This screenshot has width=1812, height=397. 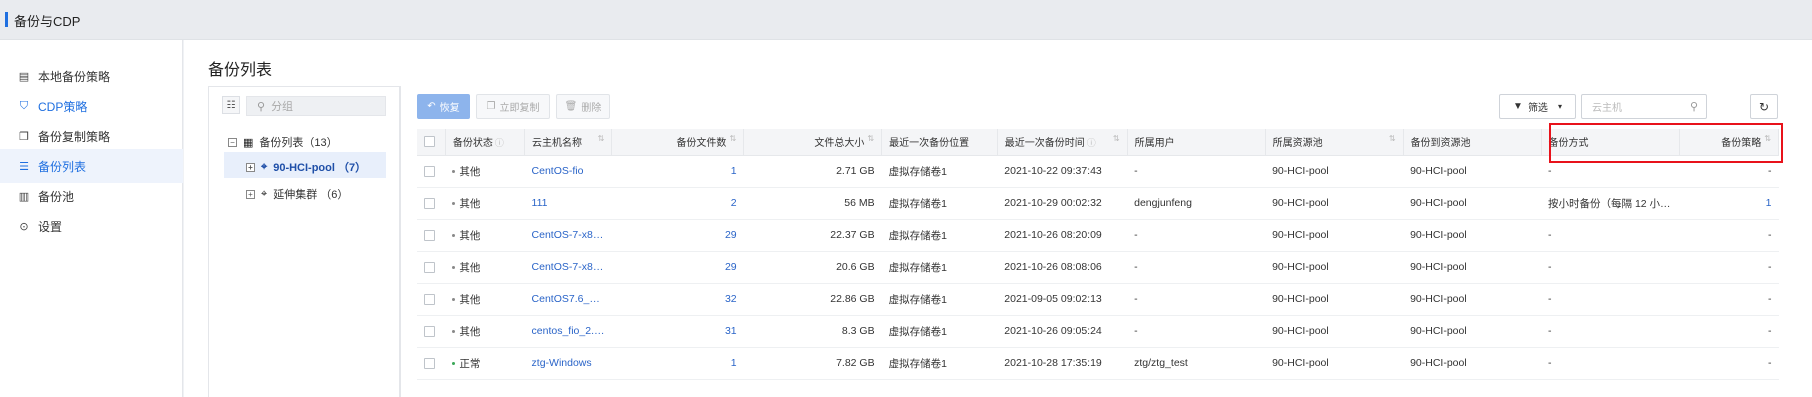 I want to click on sidebar-item-backup-copy-policy: ❐ 备份复制策略, so click(x=91, y=136).